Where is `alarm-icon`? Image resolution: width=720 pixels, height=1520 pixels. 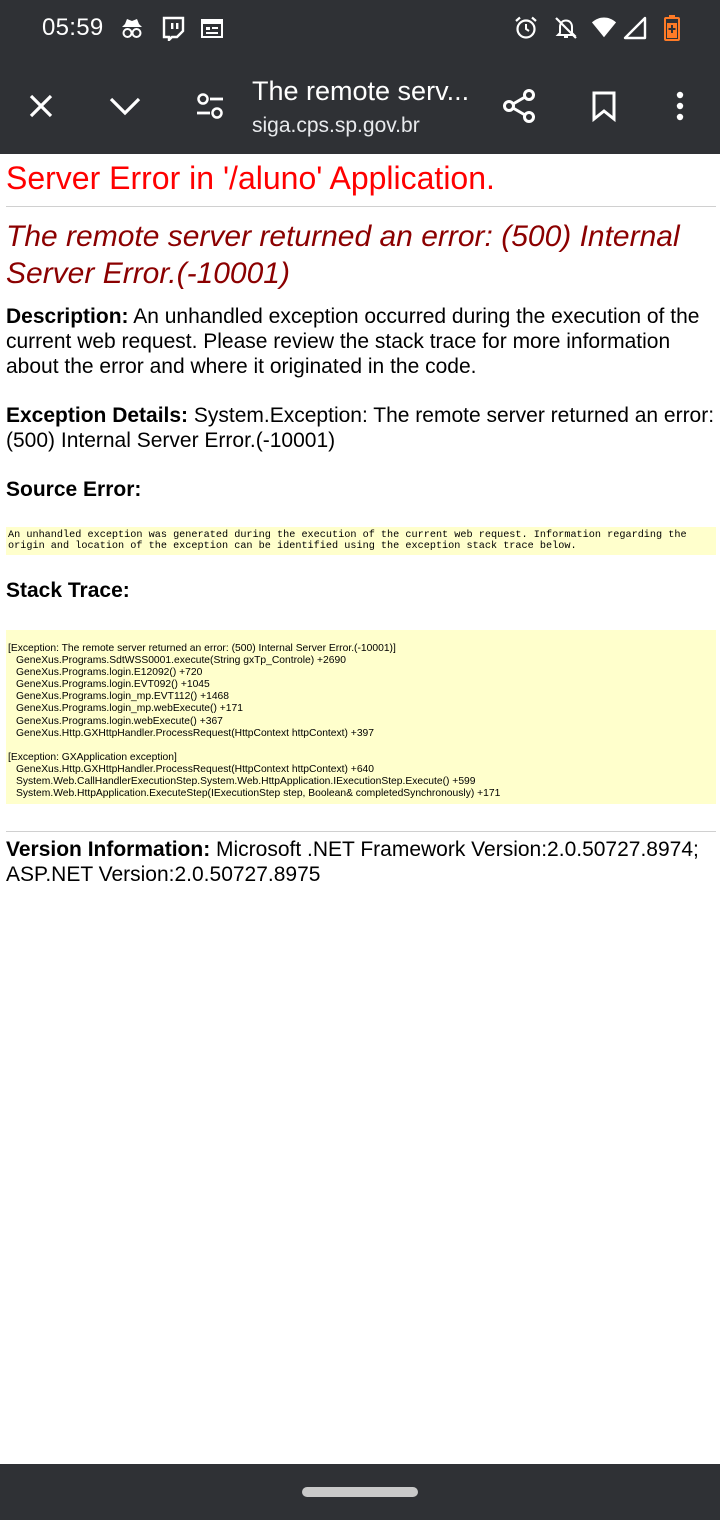
alarm-icon is located at coordinates (526, 28).